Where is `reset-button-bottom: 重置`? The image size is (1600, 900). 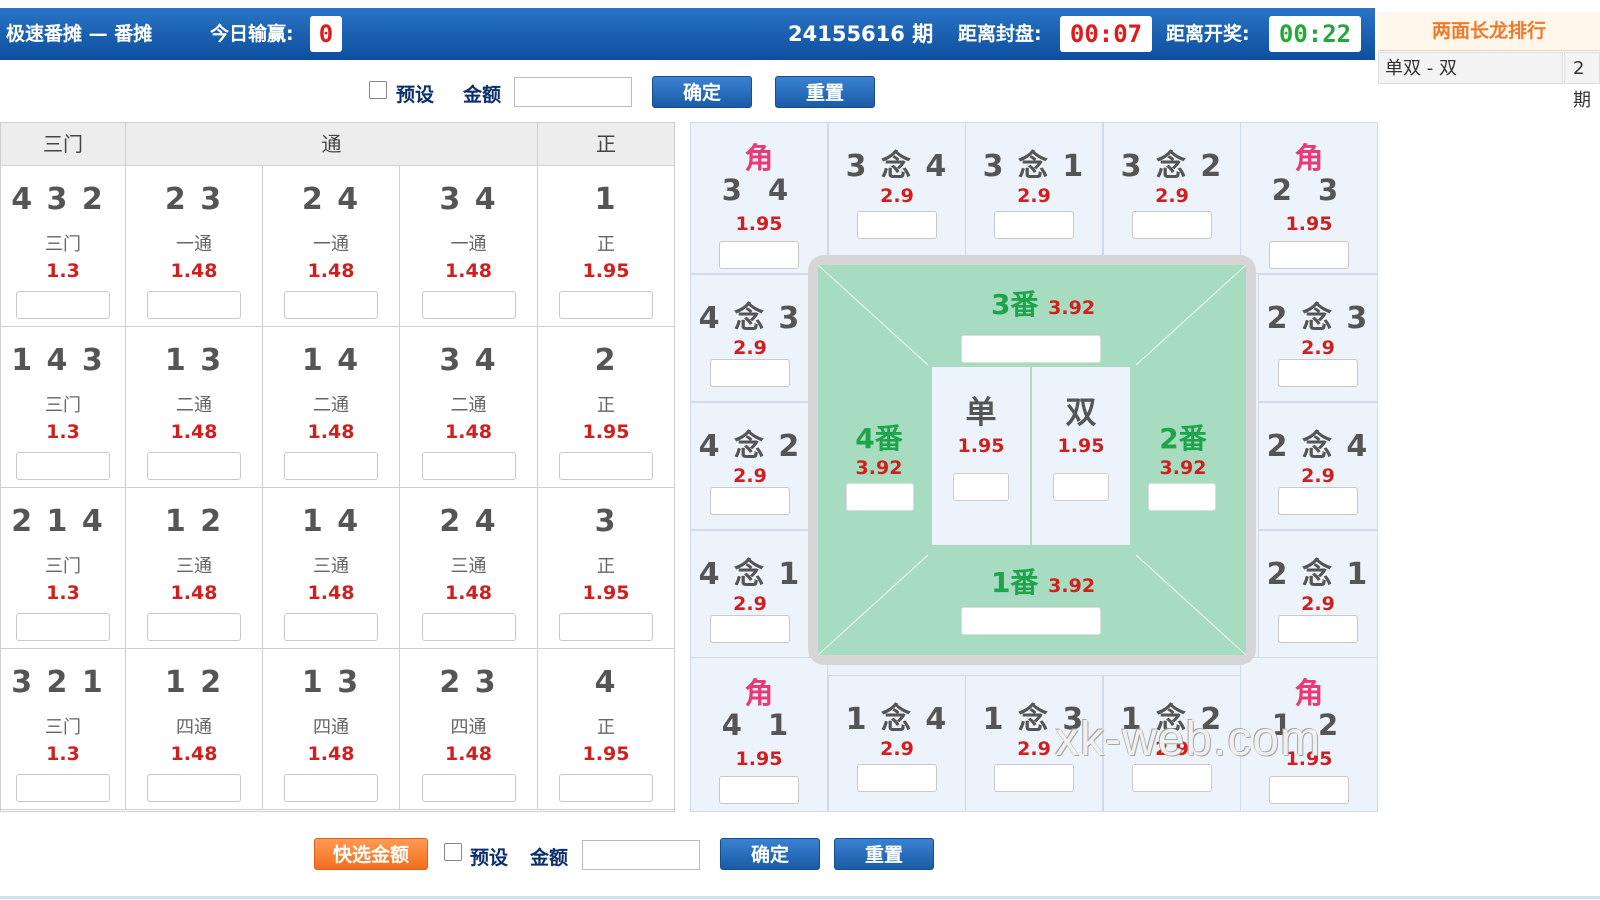 reset-button-bottom: 重置 is located at coordinates (884, 854).